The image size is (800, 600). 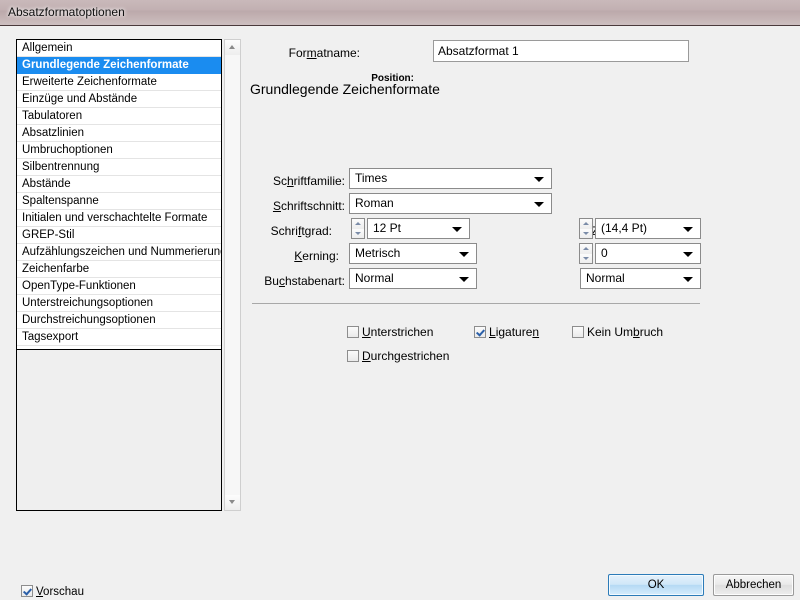 What do you see at coordinates (640, 278) in the screenshot?
I see `baseline-position-combo: Normal` at bounding box center [640, 278].